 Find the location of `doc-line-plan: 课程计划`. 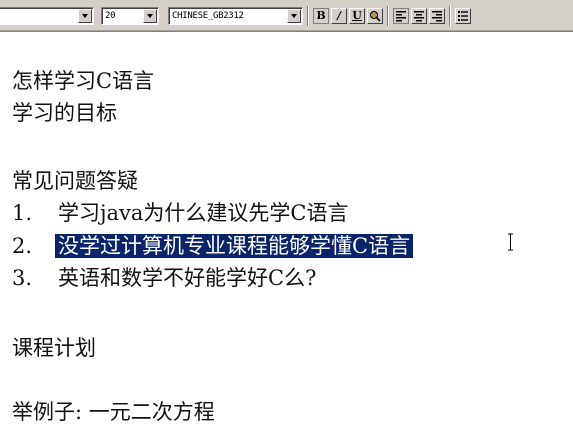

doc-line-plan: 课程计划 is located at coordinates (54, 348).